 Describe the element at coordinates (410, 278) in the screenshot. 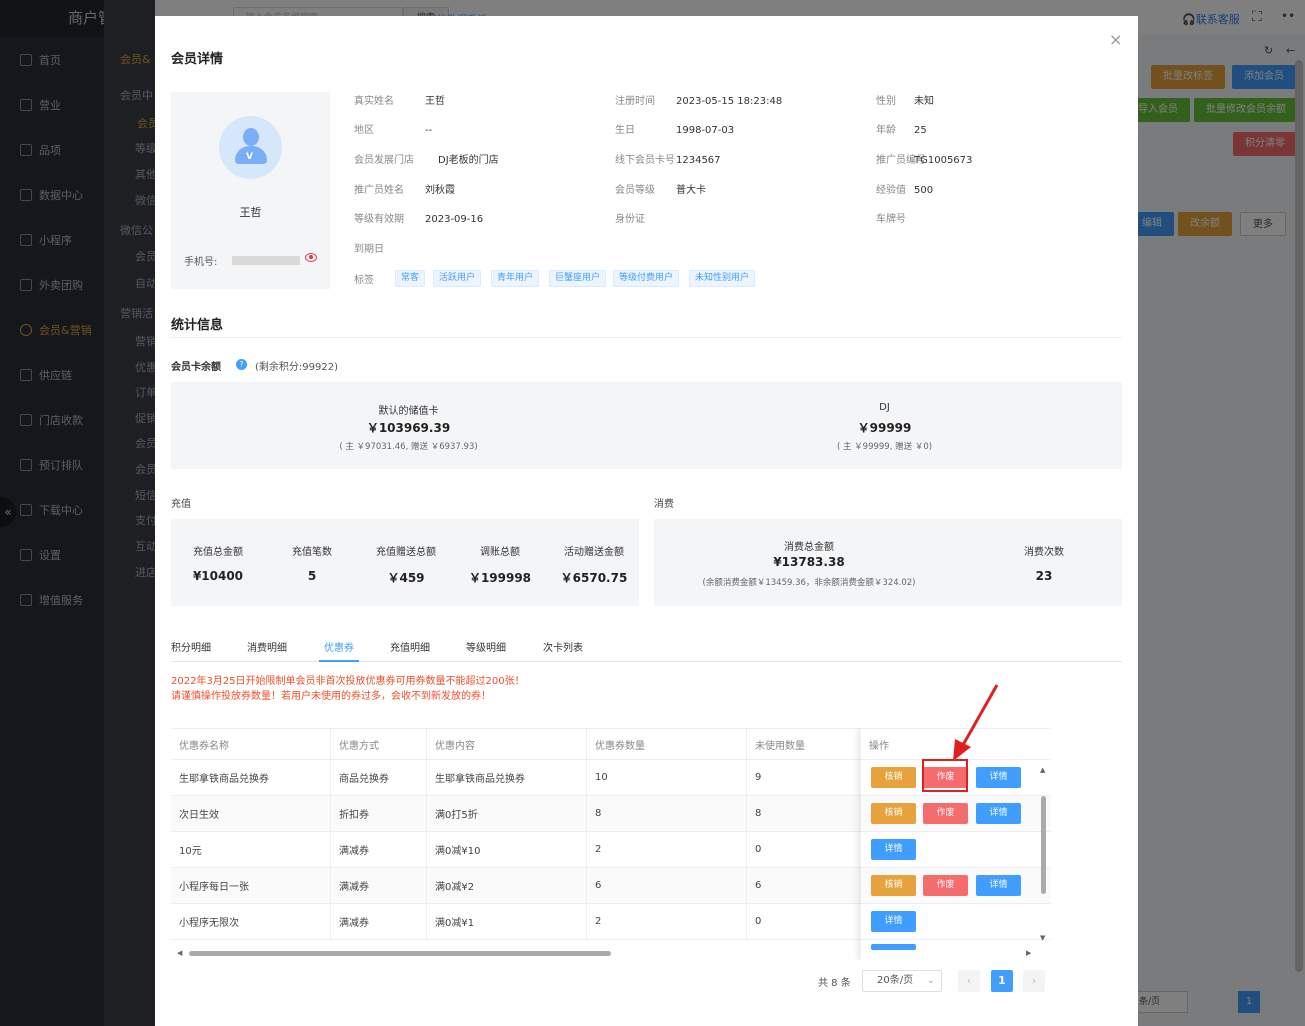

I see `member-tag: 常客` at that location.